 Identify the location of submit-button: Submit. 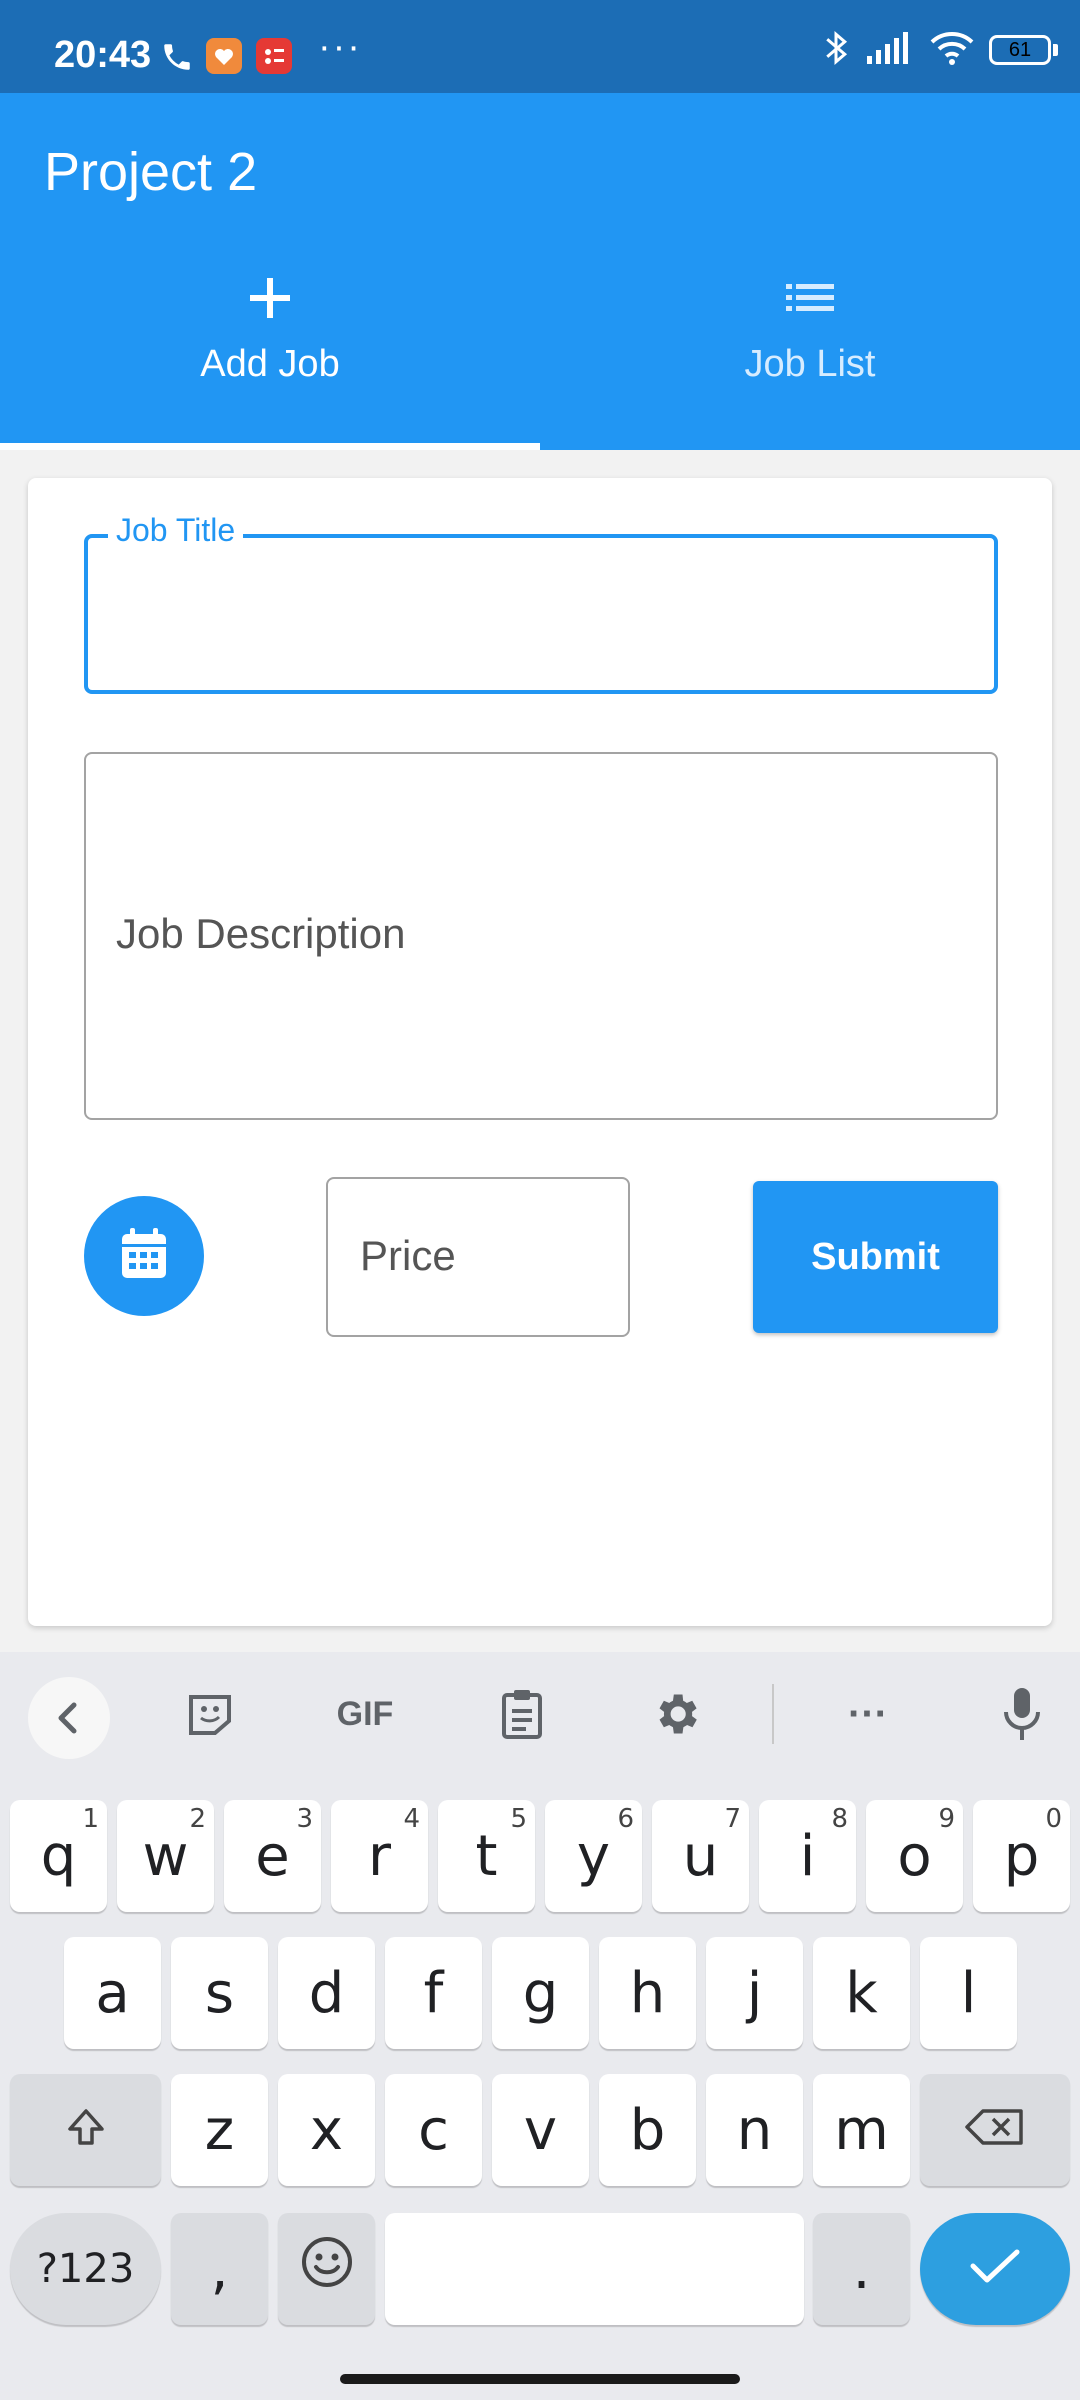
(875, 1257).